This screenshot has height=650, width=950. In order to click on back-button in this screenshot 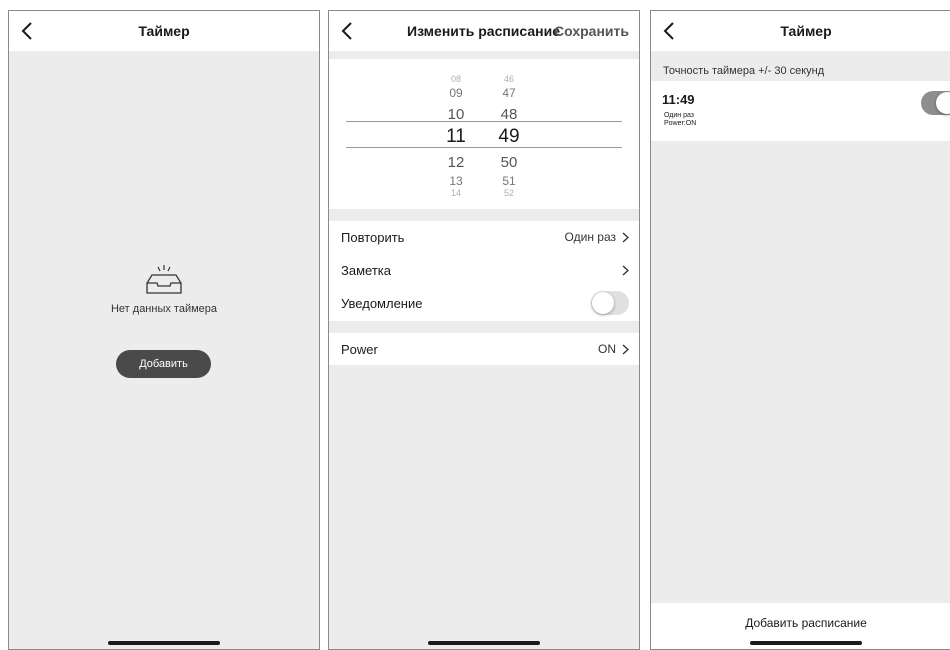, I will do `click(347, 31)`.